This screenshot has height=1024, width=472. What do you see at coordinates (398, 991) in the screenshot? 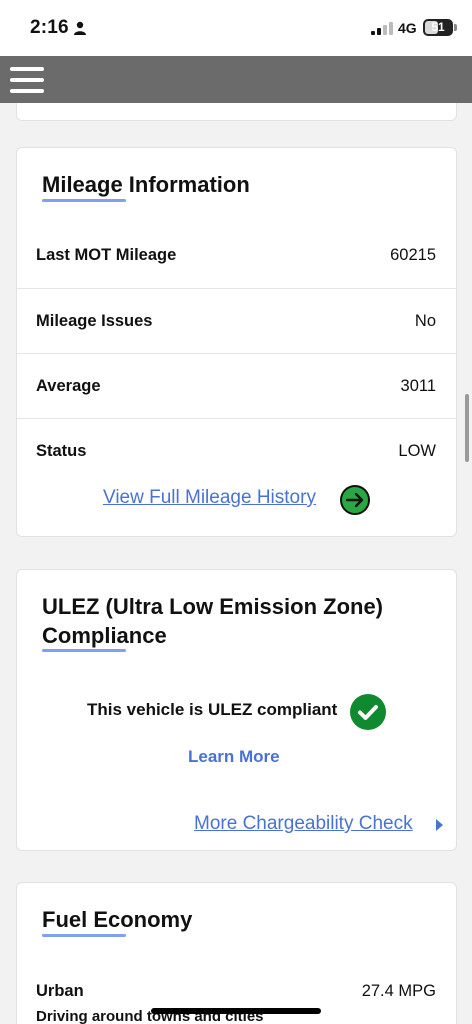
I see `fuel-row-value: 27.4 MPG` at bounding box center [398, 991].